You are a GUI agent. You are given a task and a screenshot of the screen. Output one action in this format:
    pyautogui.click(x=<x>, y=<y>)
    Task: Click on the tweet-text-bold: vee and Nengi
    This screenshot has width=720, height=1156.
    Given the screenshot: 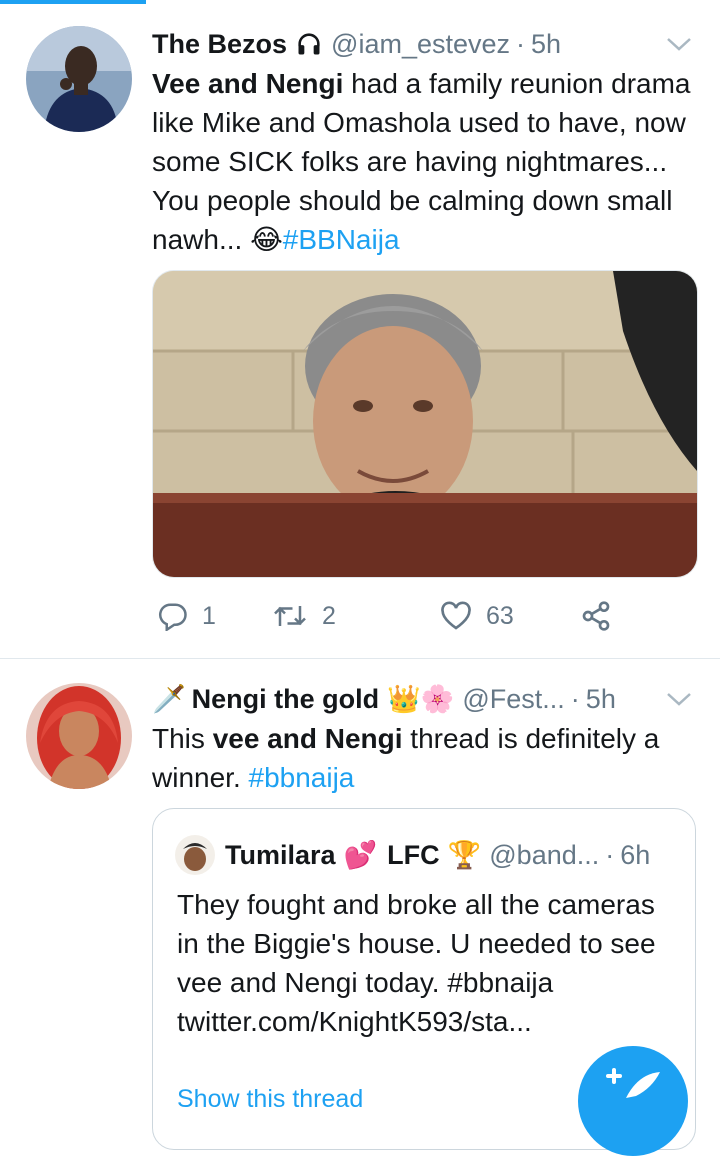 What is the action you would take?
    pyautogui.click(x=307, y=738)
    